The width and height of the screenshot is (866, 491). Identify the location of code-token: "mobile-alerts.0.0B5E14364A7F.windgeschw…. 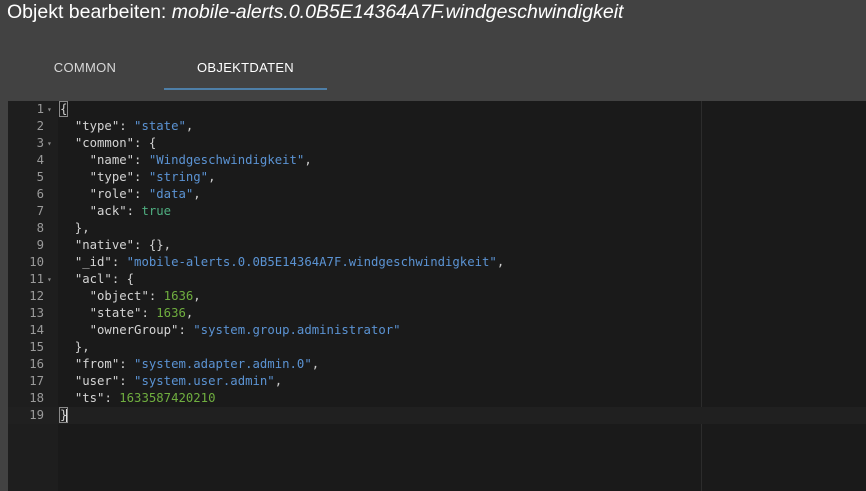
(311, 262).